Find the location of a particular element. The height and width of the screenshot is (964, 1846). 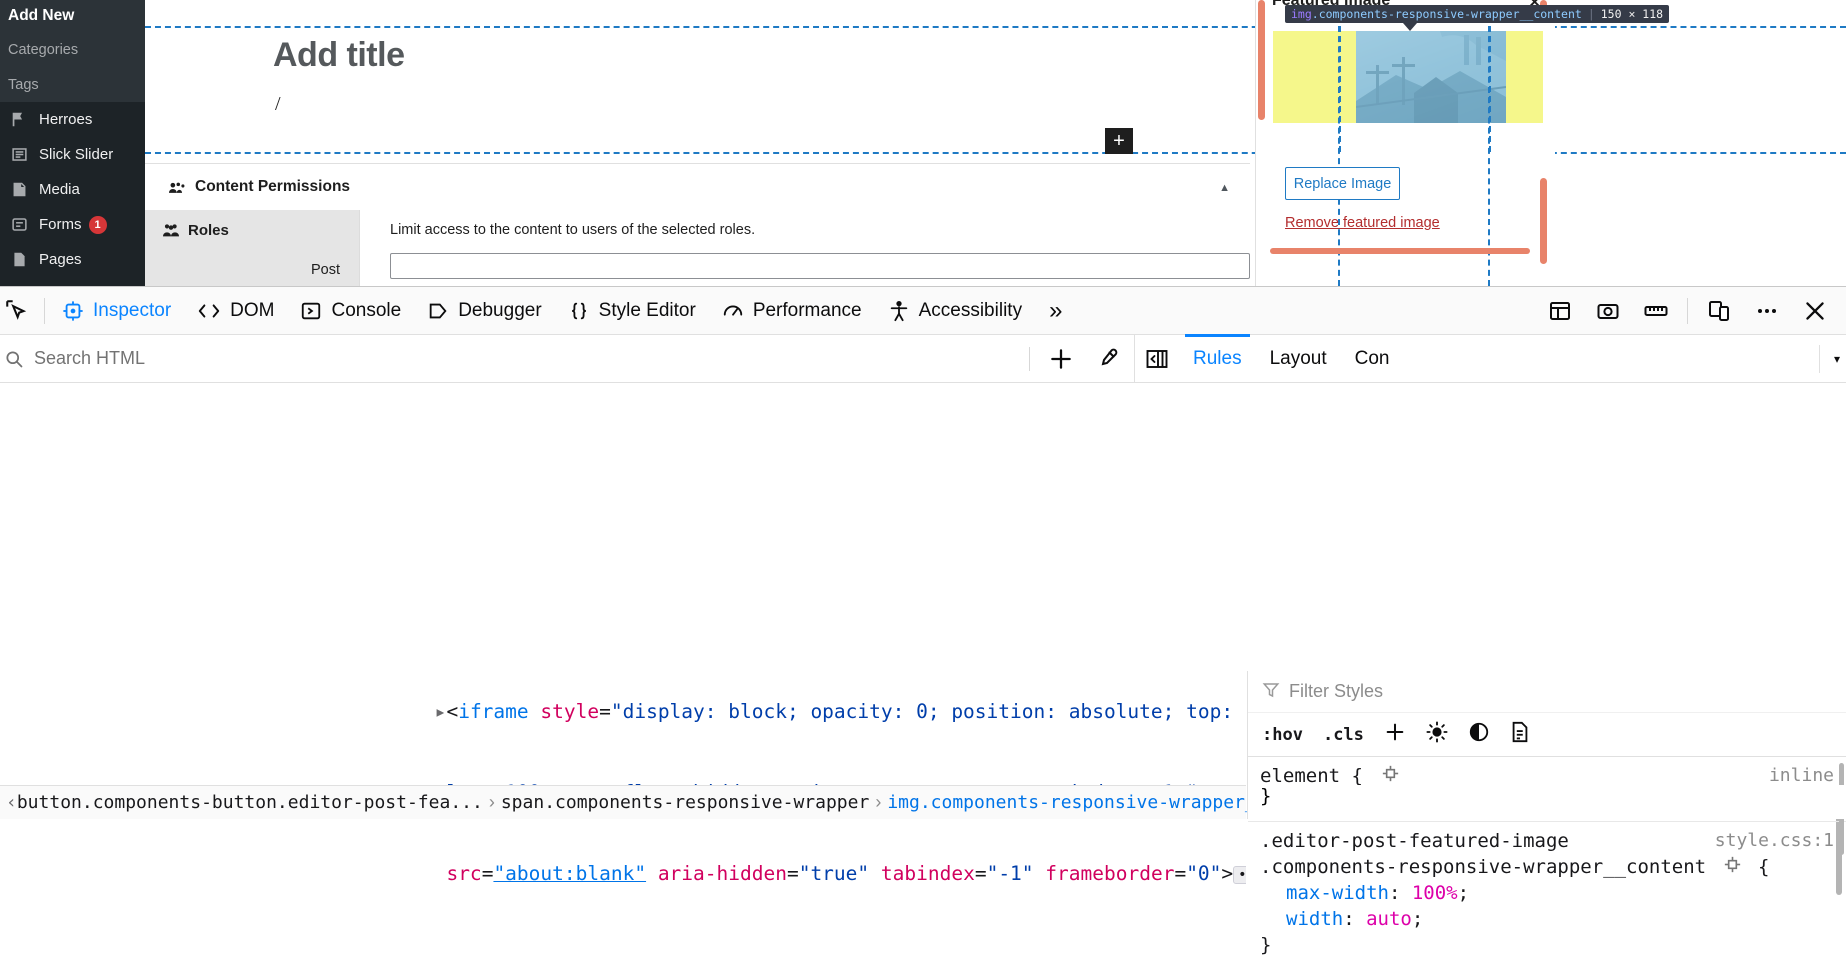

sidebar-tab-layout: Layout is located at coordinates (1298, 358).